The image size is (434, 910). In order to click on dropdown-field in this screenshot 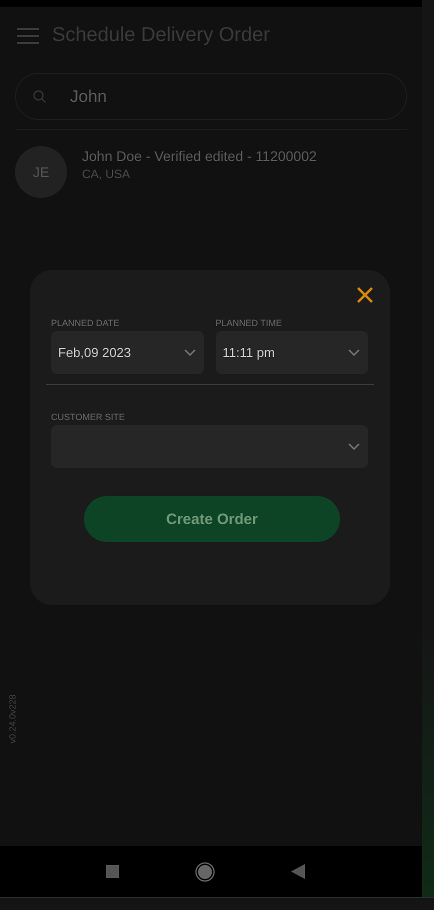, I will do `click(209, 446)`.